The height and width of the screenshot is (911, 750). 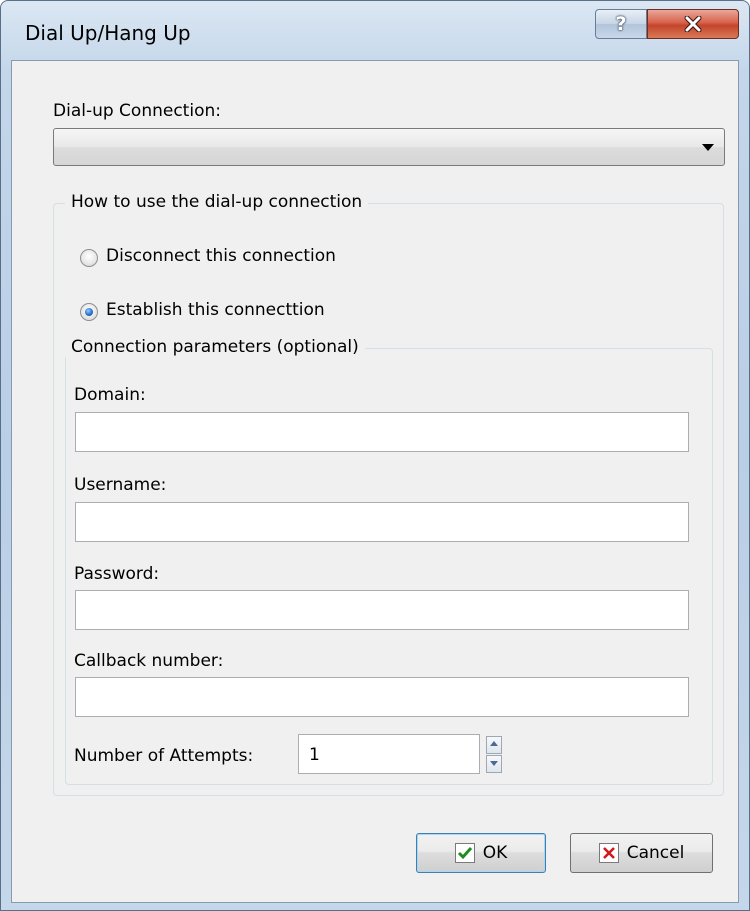 I want to click on attempts-decrement-button, so click(x=494, y=764).